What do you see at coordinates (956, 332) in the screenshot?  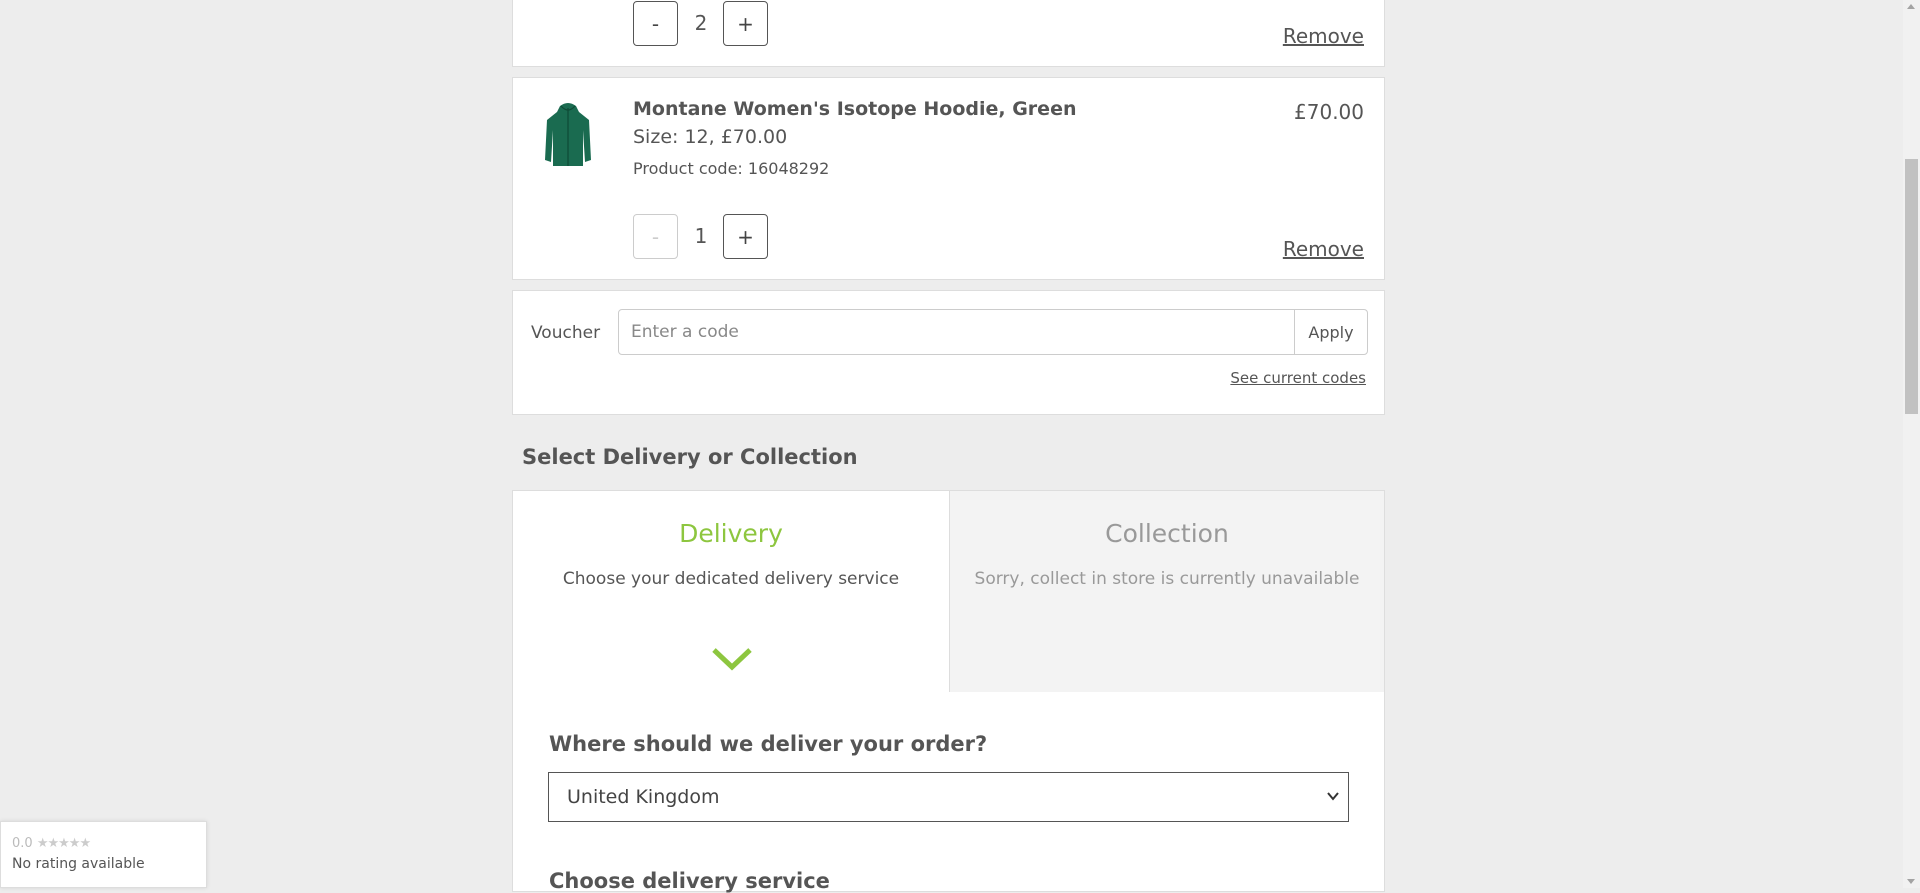 I see `voucher-code-input` at bounding box center [956, 332].